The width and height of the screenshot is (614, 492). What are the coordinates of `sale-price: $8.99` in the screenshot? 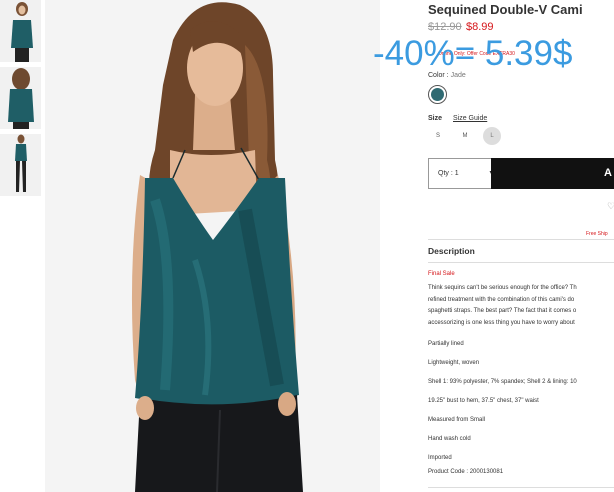 It's located at (480, 27).